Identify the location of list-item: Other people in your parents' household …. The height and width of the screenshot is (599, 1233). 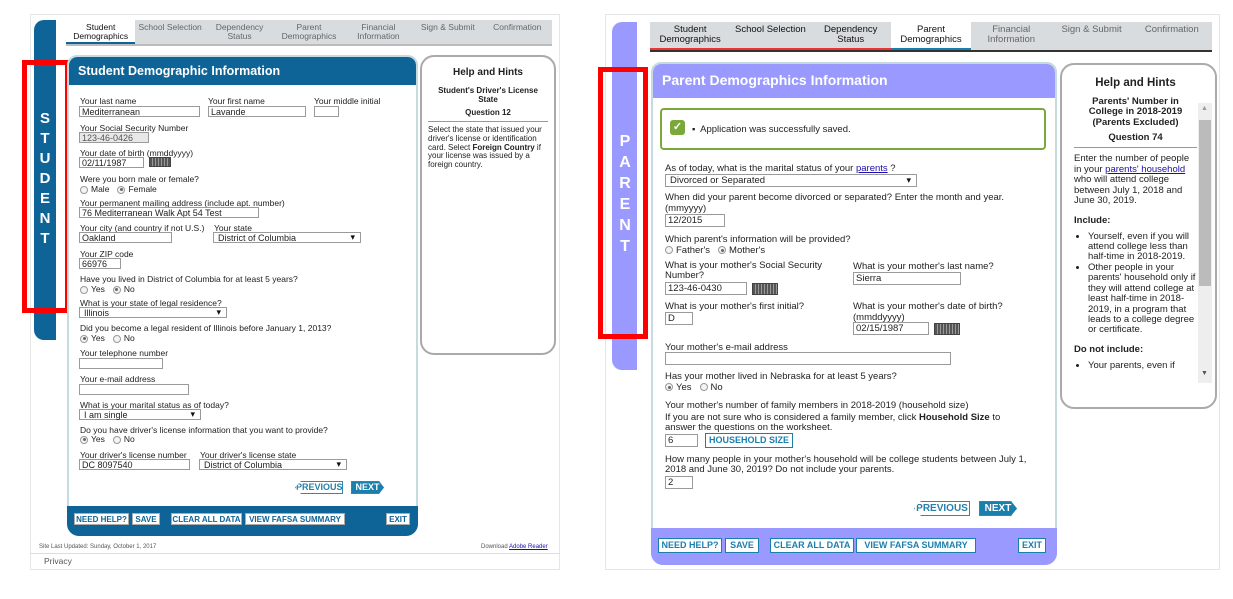
(1142, 299).